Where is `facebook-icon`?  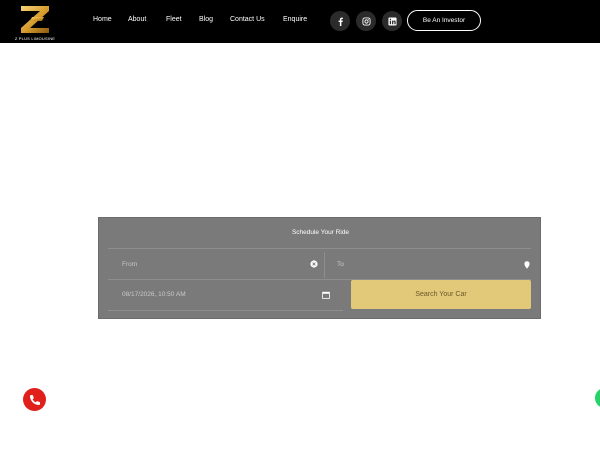
facebook-icon is located at coordinates (340, 21).